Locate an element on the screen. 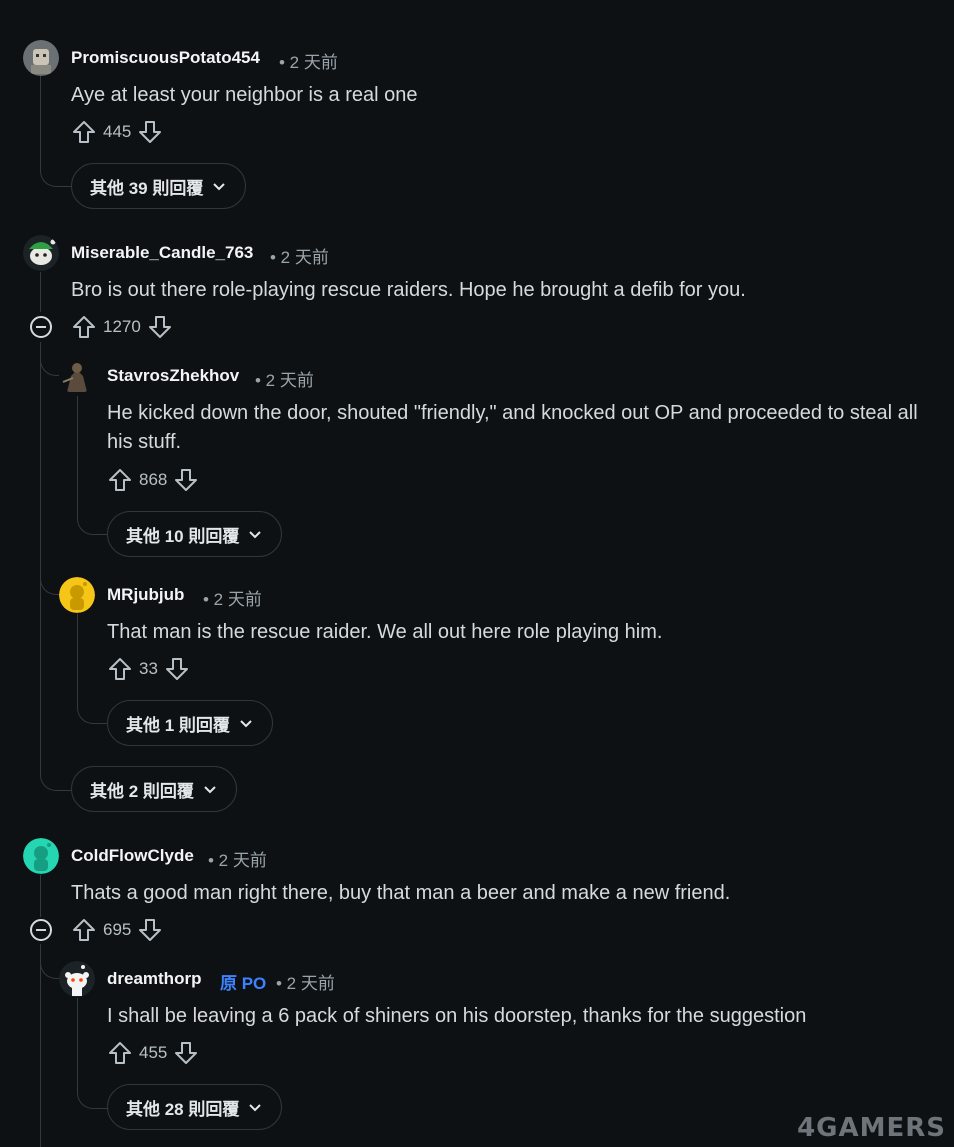  username: ColdFlowClyde is located at coordinates (132, 856).